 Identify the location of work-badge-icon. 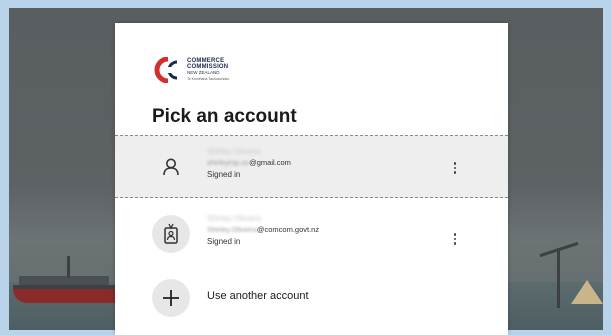
(171, 234).